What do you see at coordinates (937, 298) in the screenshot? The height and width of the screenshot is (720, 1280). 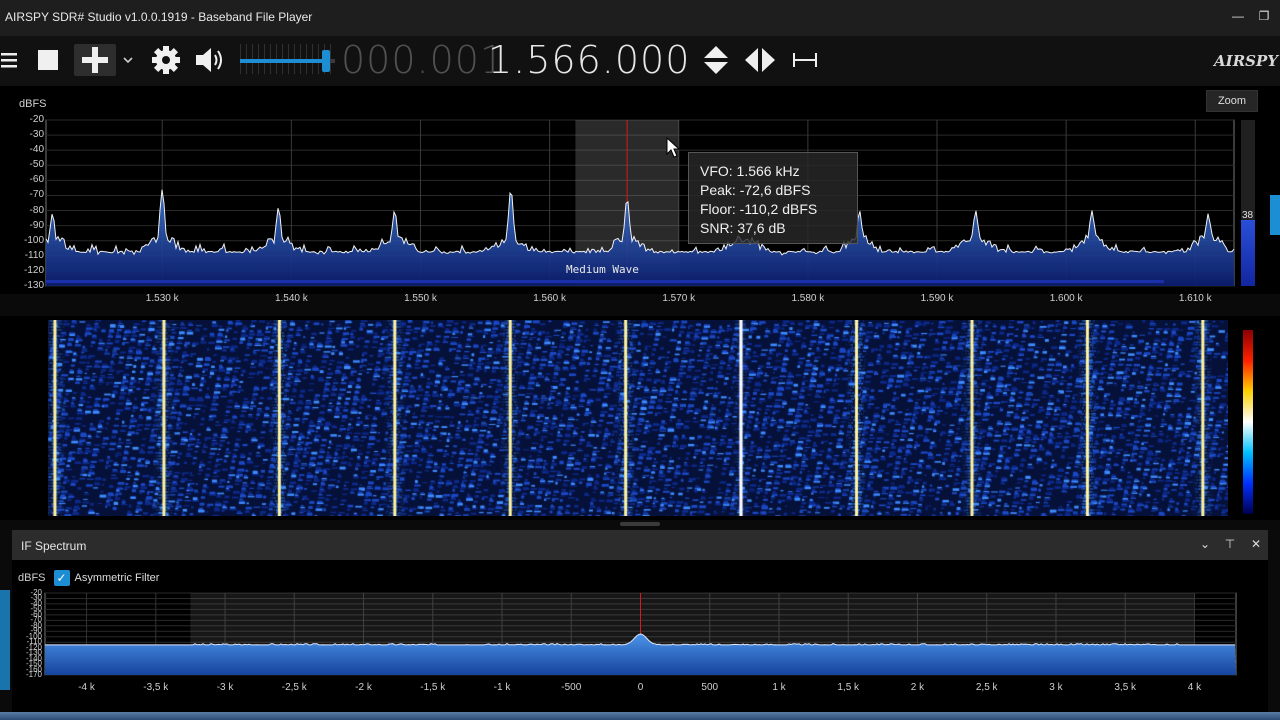 I see `spectrum-xtick: 1.590 k` at bounding box center [937, 298].